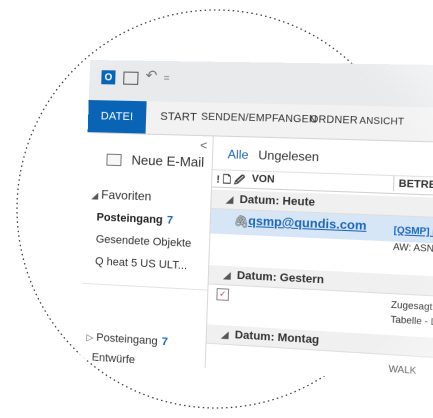 This screenshot has height=418, width=433. I want to click on tab-ansicht: ANSICHT, so click(381, 121).